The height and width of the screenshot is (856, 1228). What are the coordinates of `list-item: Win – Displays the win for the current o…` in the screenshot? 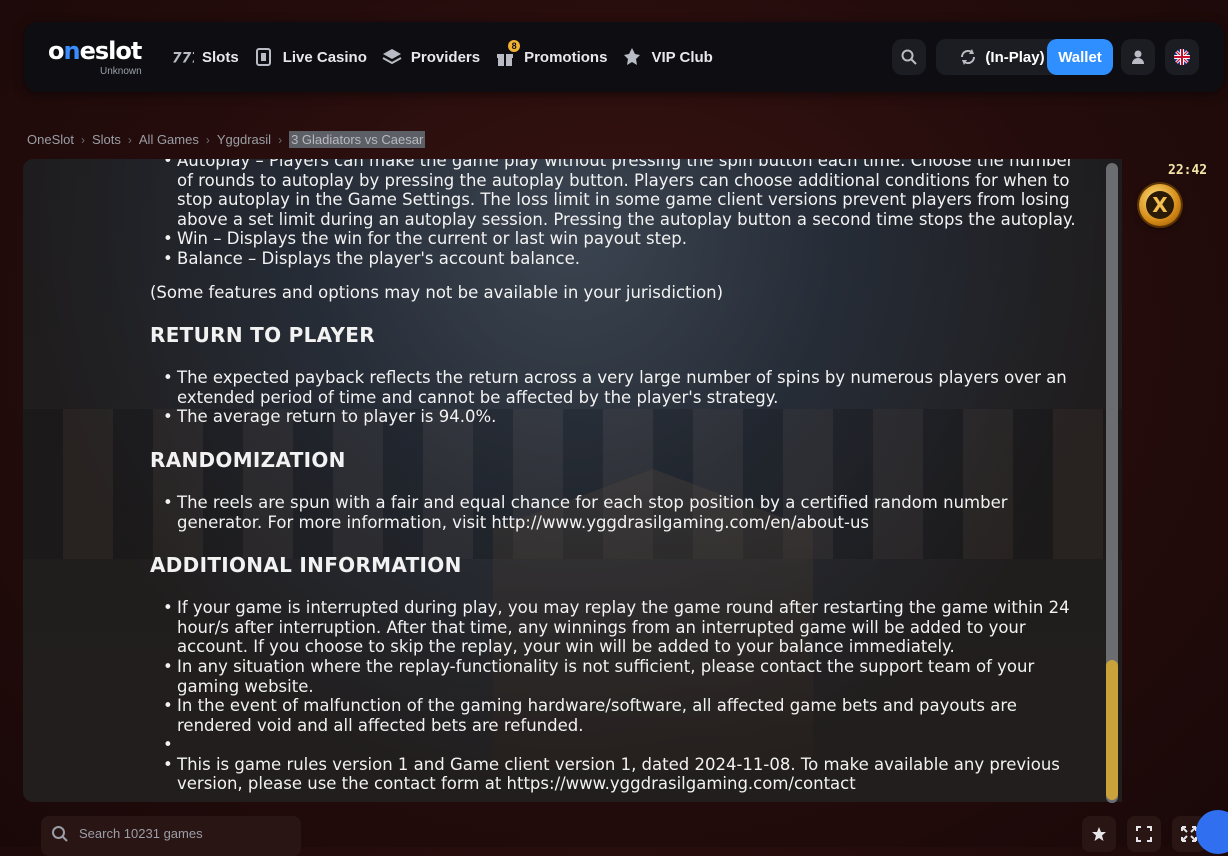 It's located at (621, 239).